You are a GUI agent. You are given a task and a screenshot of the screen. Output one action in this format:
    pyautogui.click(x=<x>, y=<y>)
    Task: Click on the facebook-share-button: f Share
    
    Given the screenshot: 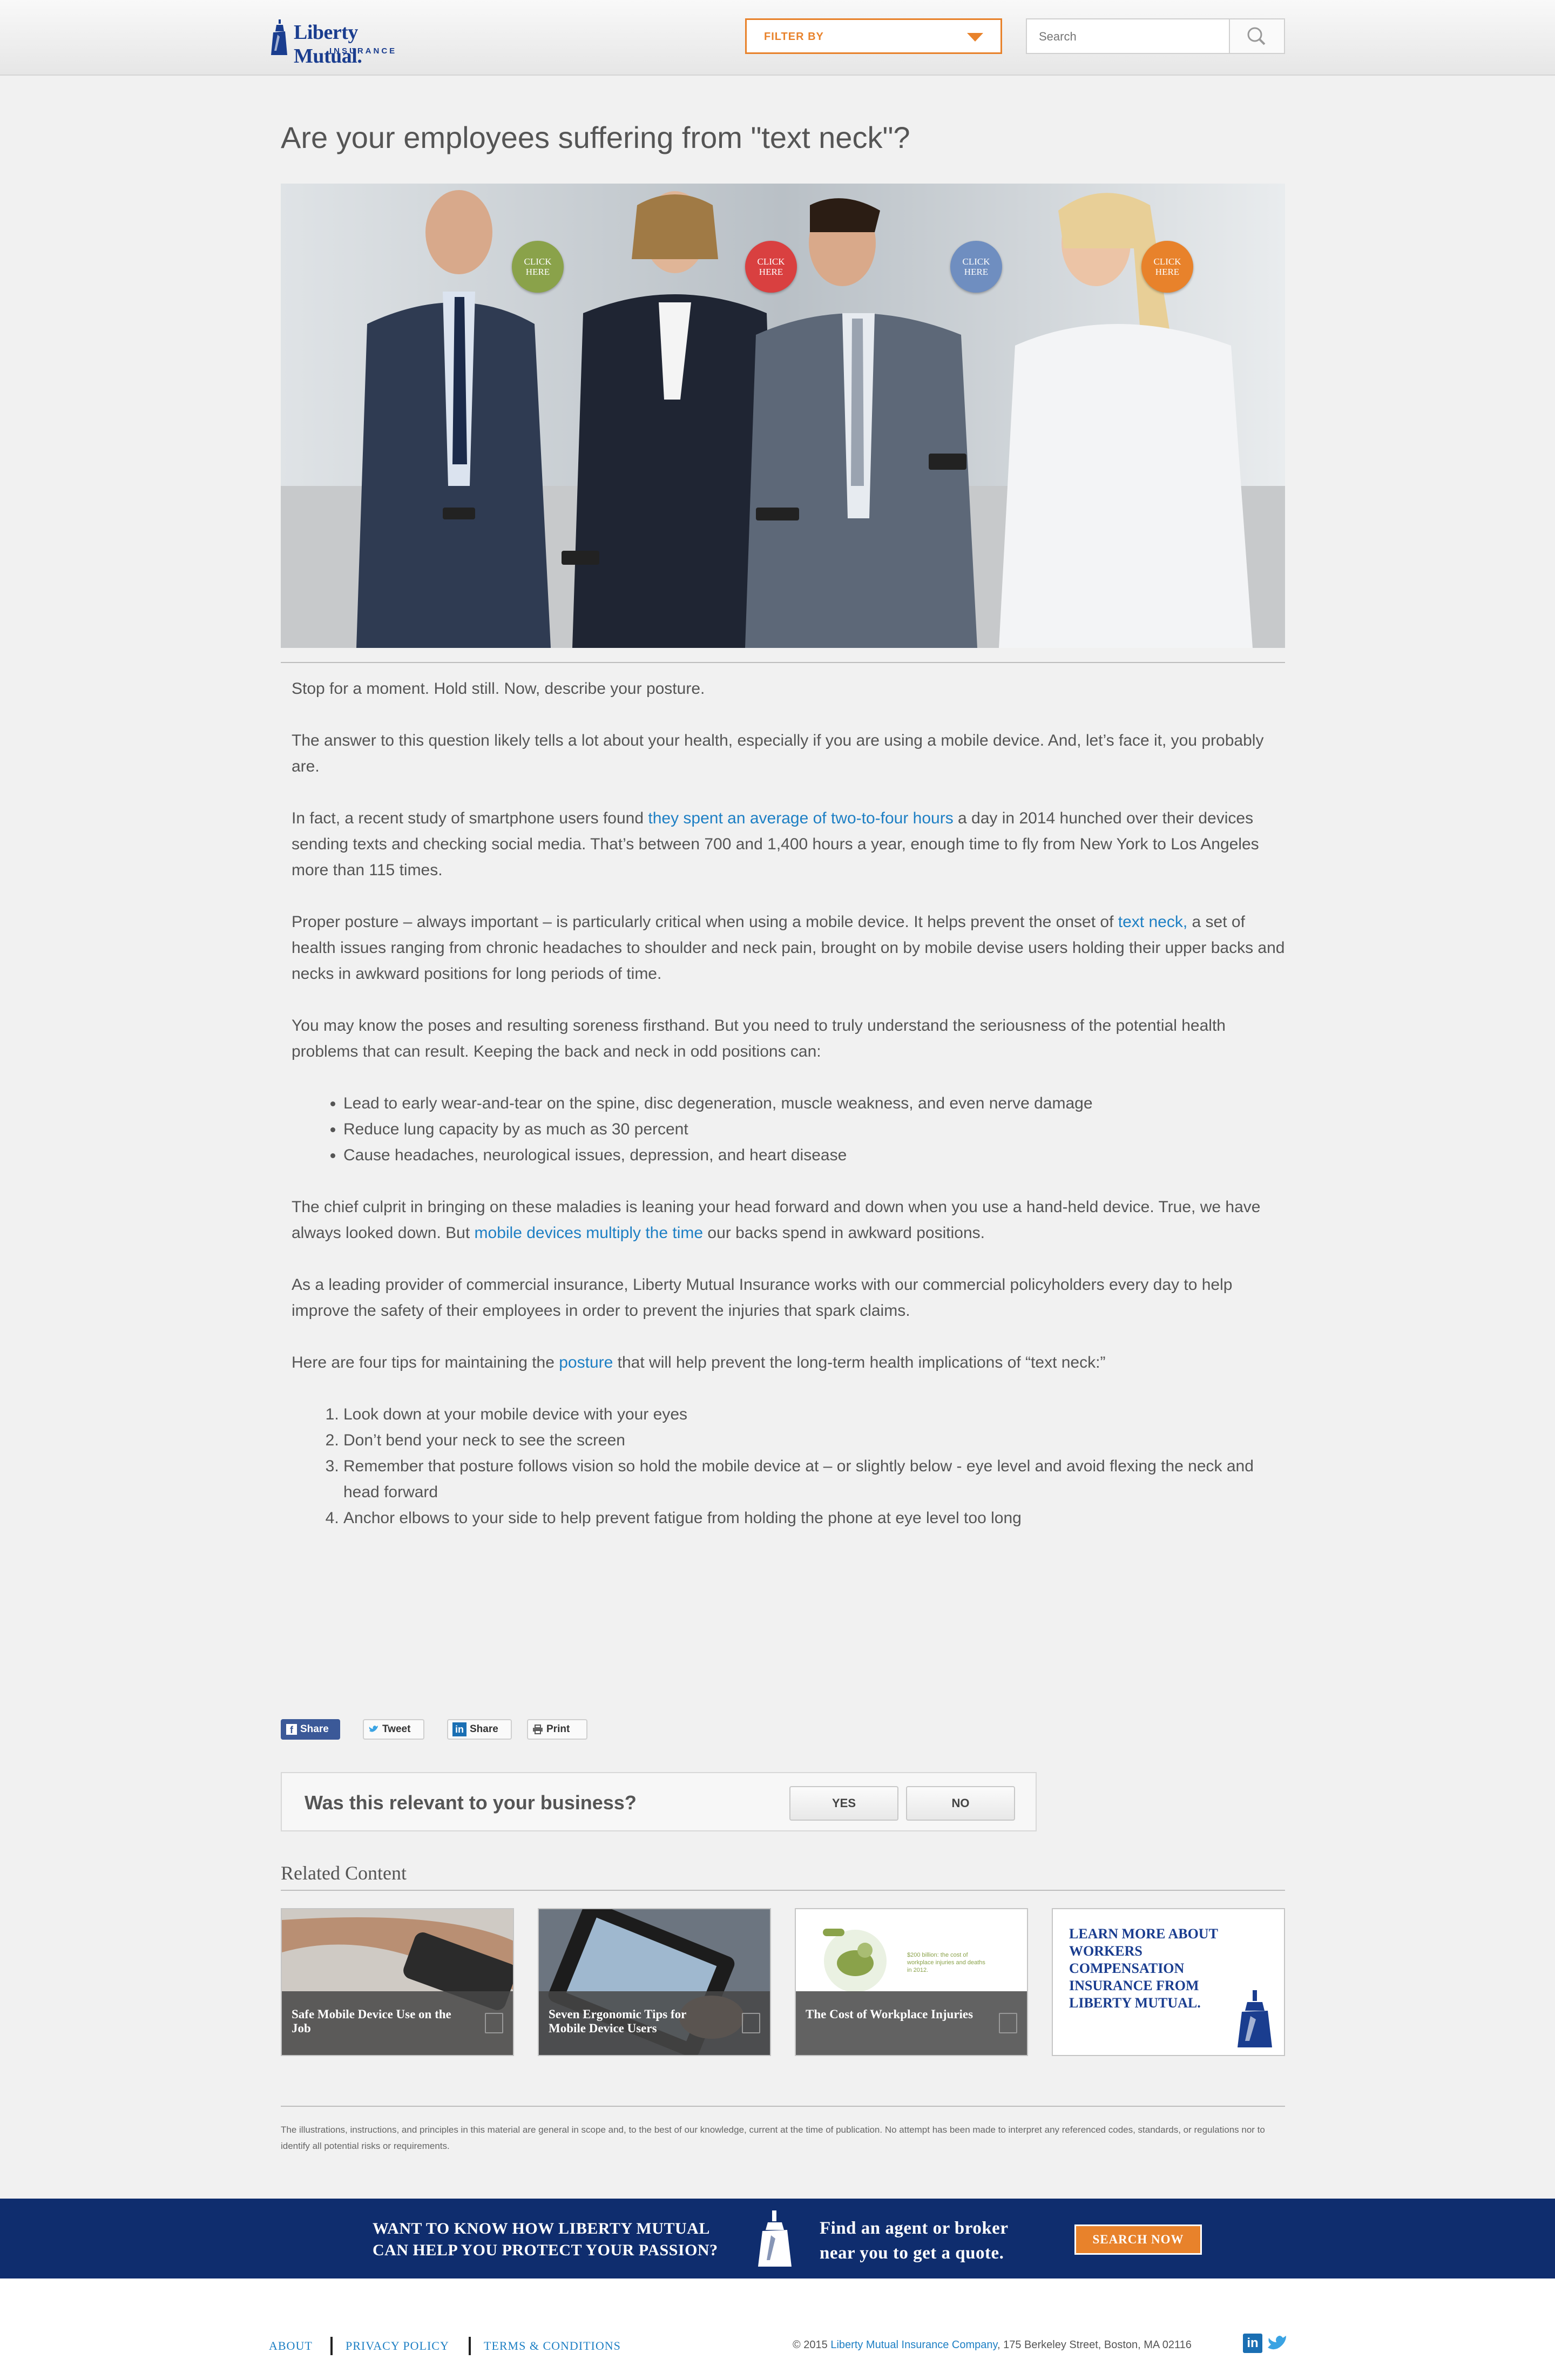 What is the action you would take?
    pyautogui.click(x=310, y=1729)
    